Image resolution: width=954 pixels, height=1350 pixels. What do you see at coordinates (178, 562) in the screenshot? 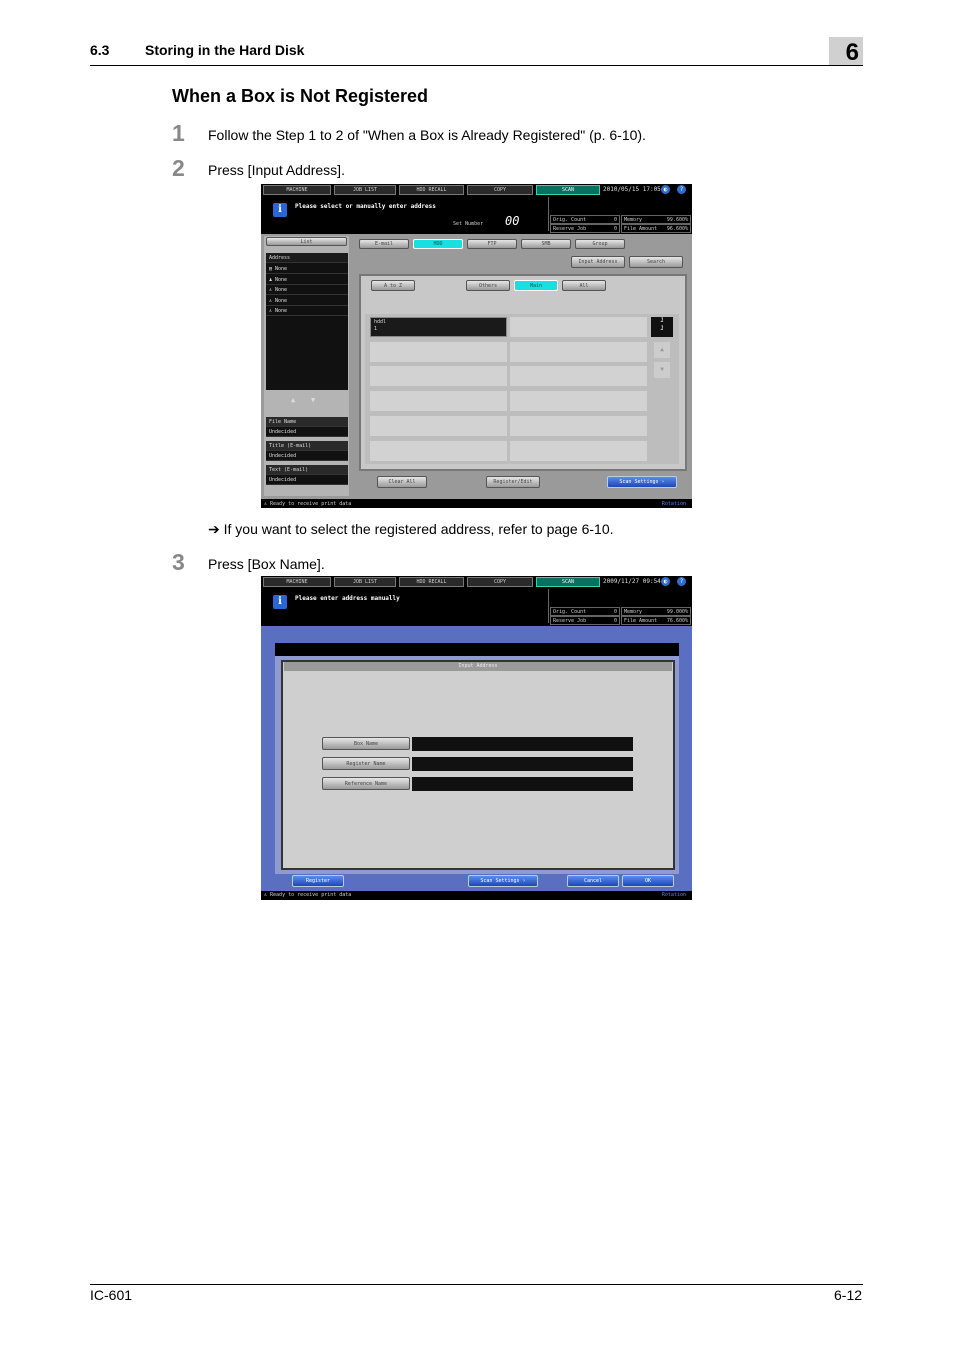
I see `step-number: 3` at bounding box center [178, 562].